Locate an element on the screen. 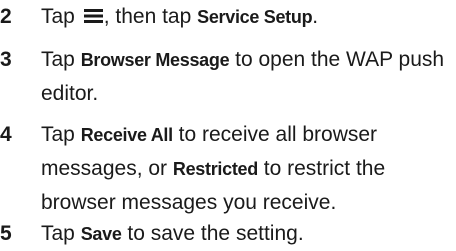  keyword-browser-message: Browser Message is located at coordinates (155, 60).